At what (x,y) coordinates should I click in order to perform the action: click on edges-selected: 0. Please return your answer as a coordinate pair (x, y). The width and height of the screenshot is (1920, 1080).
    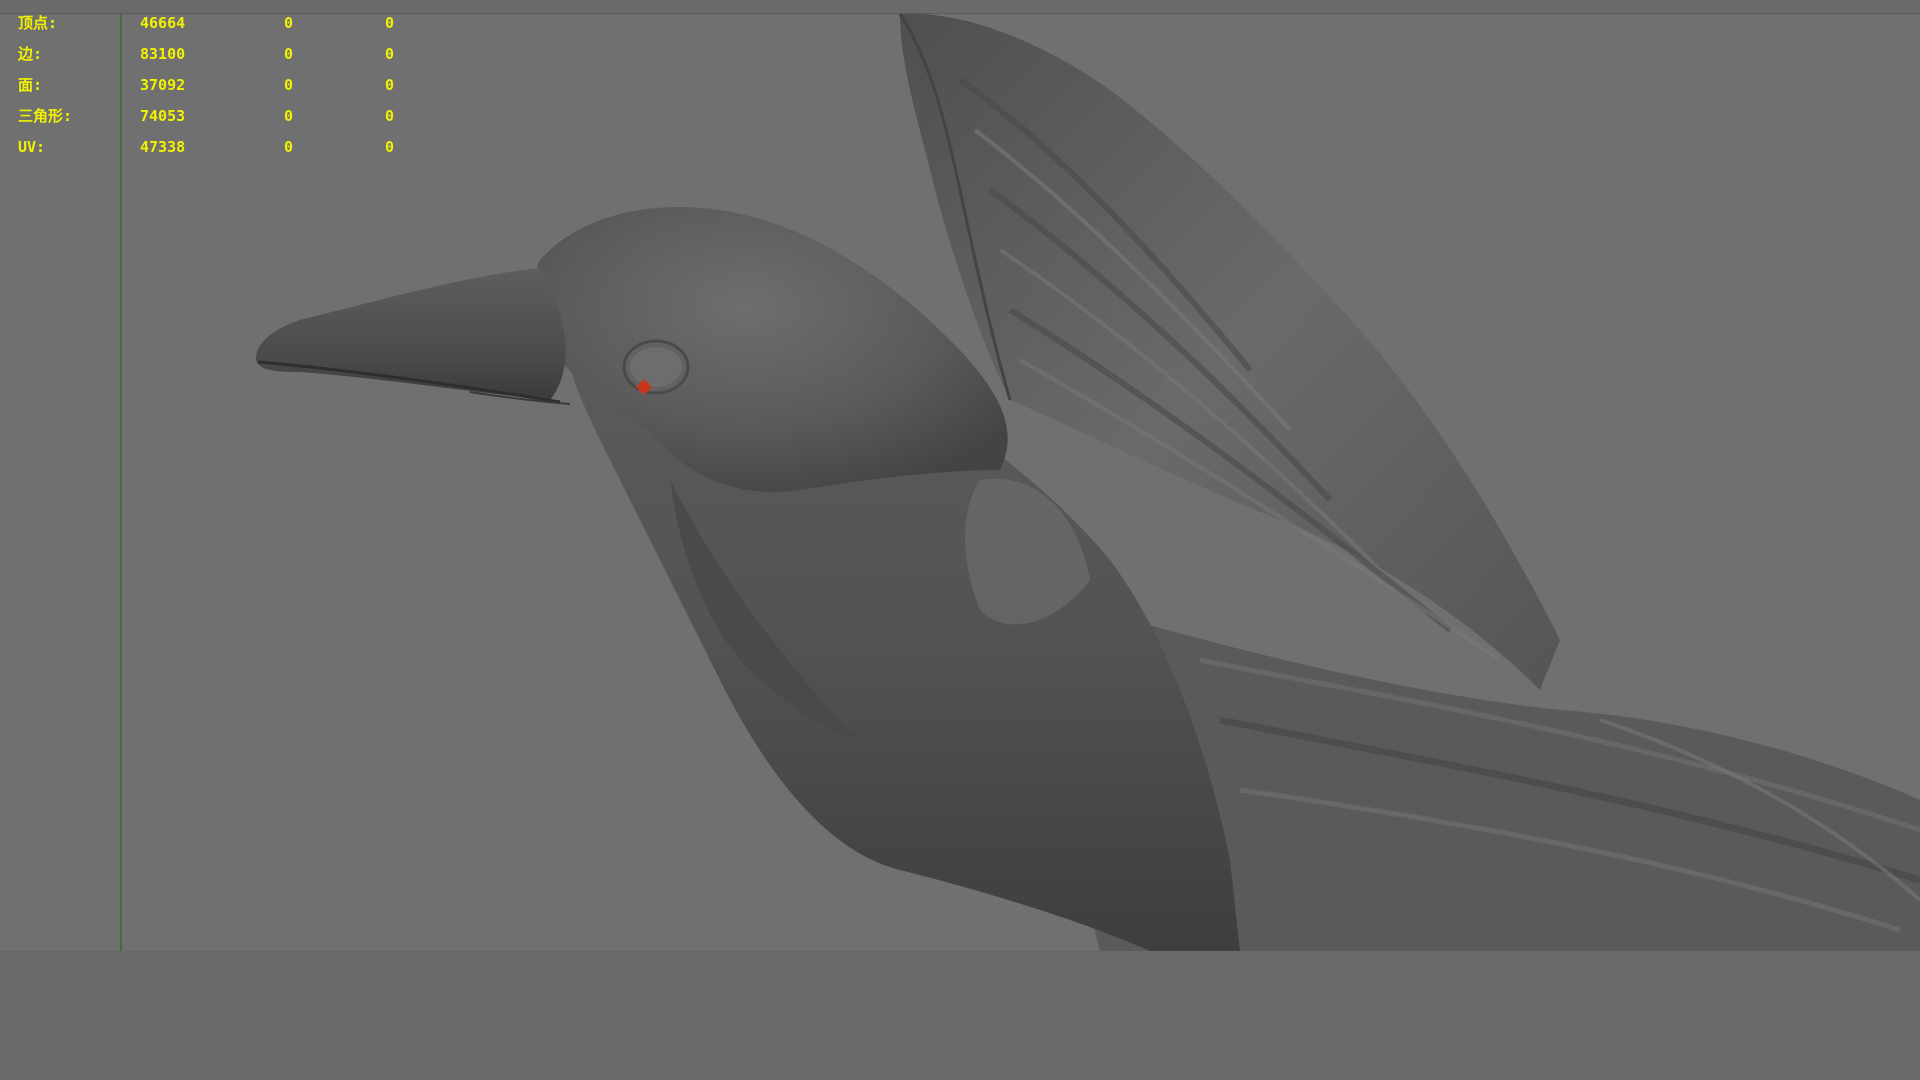
    Looking at the image, I should click on (289, 54).